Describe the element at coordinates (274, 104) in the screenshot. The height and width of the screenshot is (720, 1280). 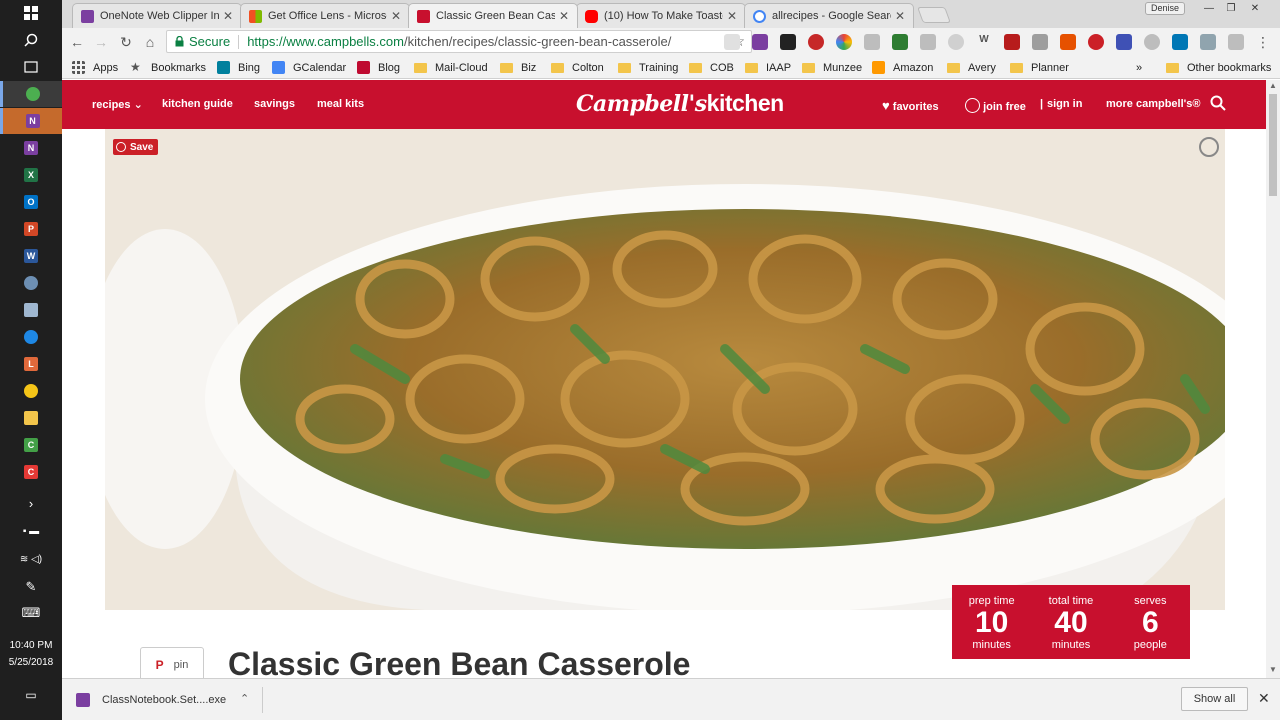
I see `nav-savings: savings` at that location.